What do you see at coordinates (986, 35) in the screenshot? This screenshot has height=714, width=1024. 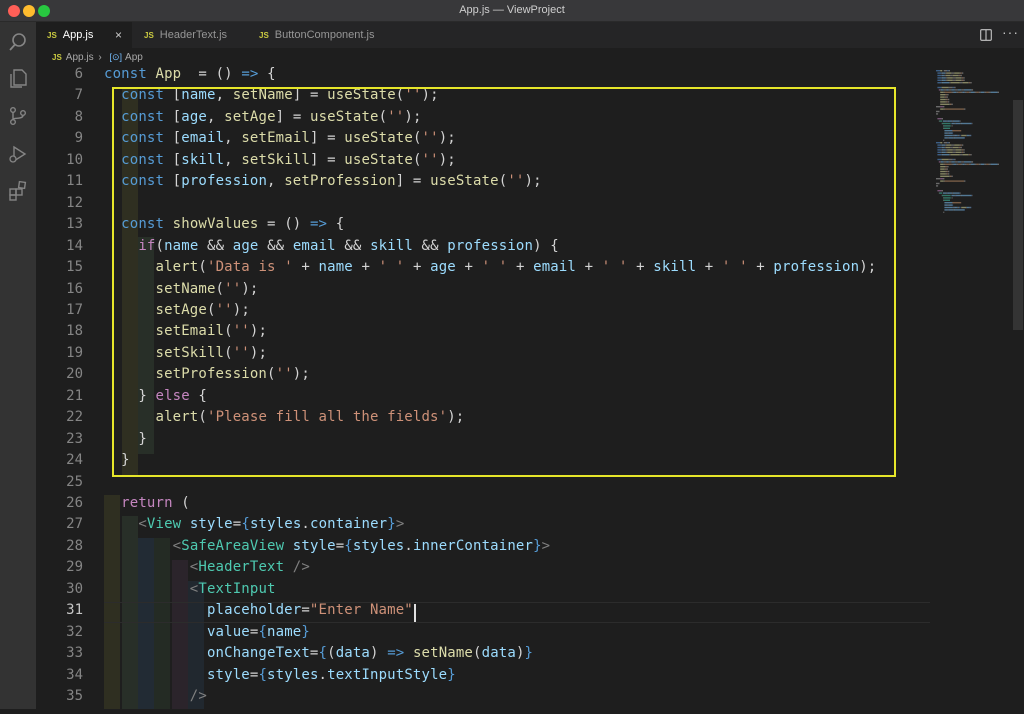 I see `split-editor-icon` at bounding box center [986, 35].